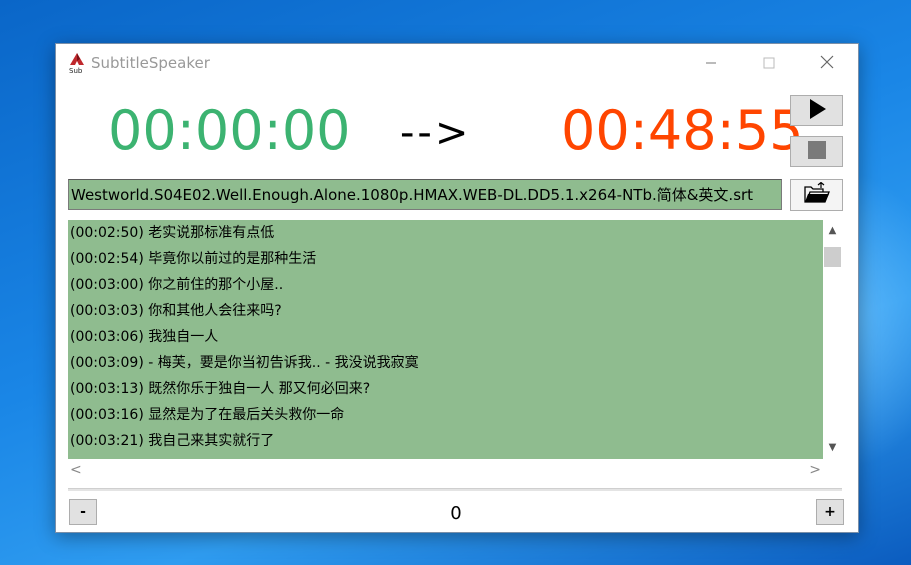 The width and height of the screenshot is (911, 565). What do you see at coordinates (232, 259) in the screenshot?
I see `subtitle-text: 毕竟你以前过的是那种生活` at bounding box center [232, 259].